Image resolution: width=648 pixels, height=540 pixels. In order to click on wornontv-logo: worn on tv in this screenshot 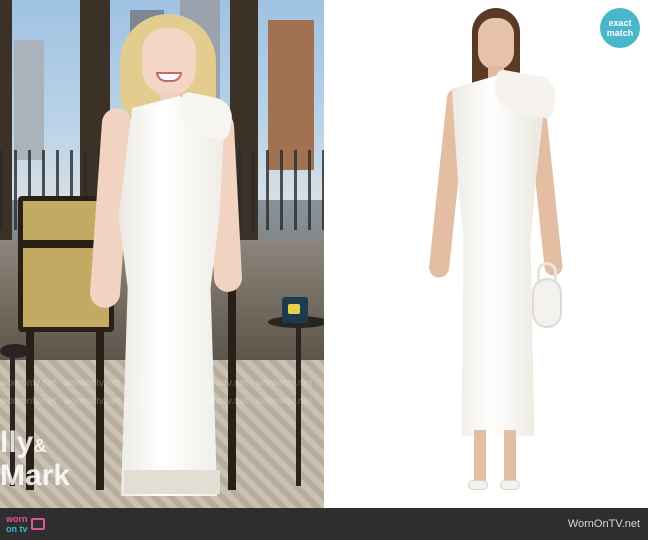, I will do `click(42, 524)`.